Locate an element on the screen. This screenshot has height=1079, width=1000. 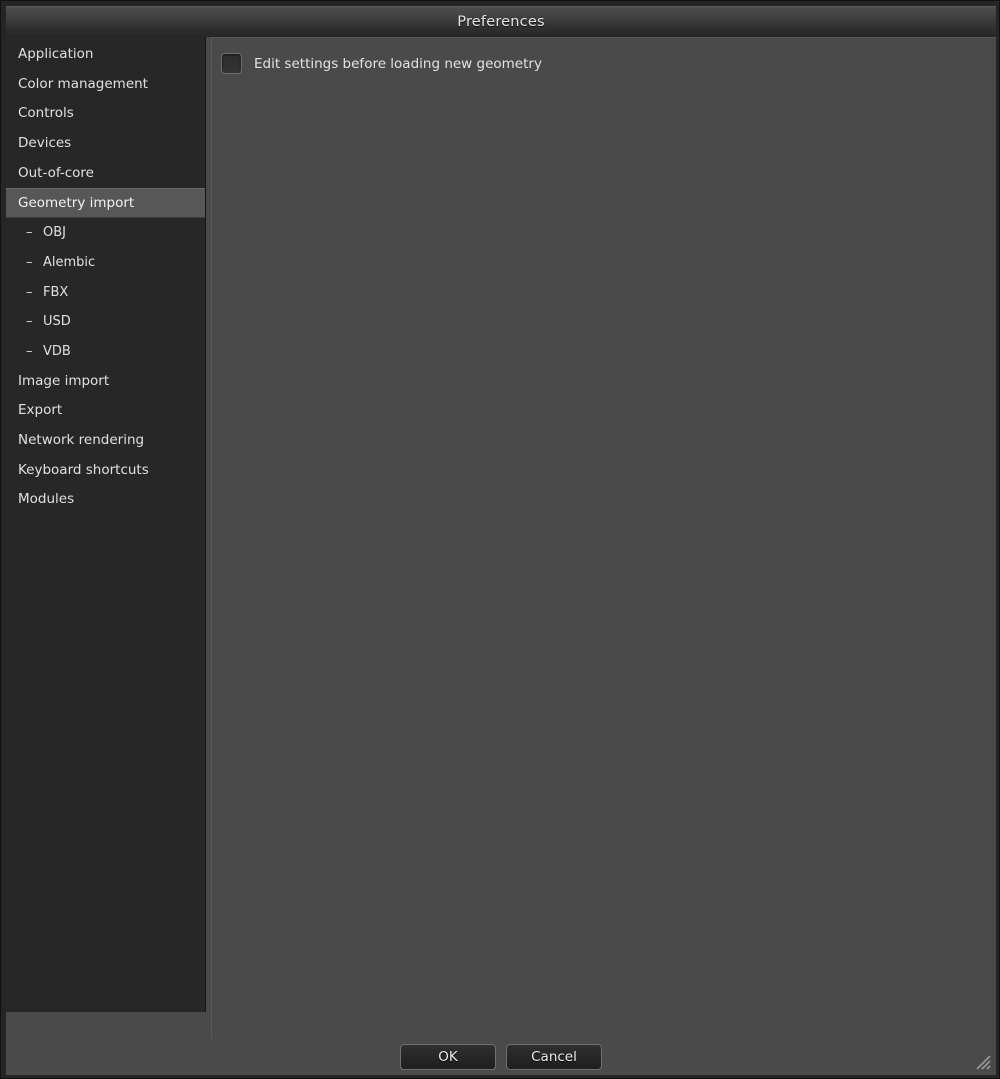
sidebar-item-usd: – USD is located at coordinates (105, 322).